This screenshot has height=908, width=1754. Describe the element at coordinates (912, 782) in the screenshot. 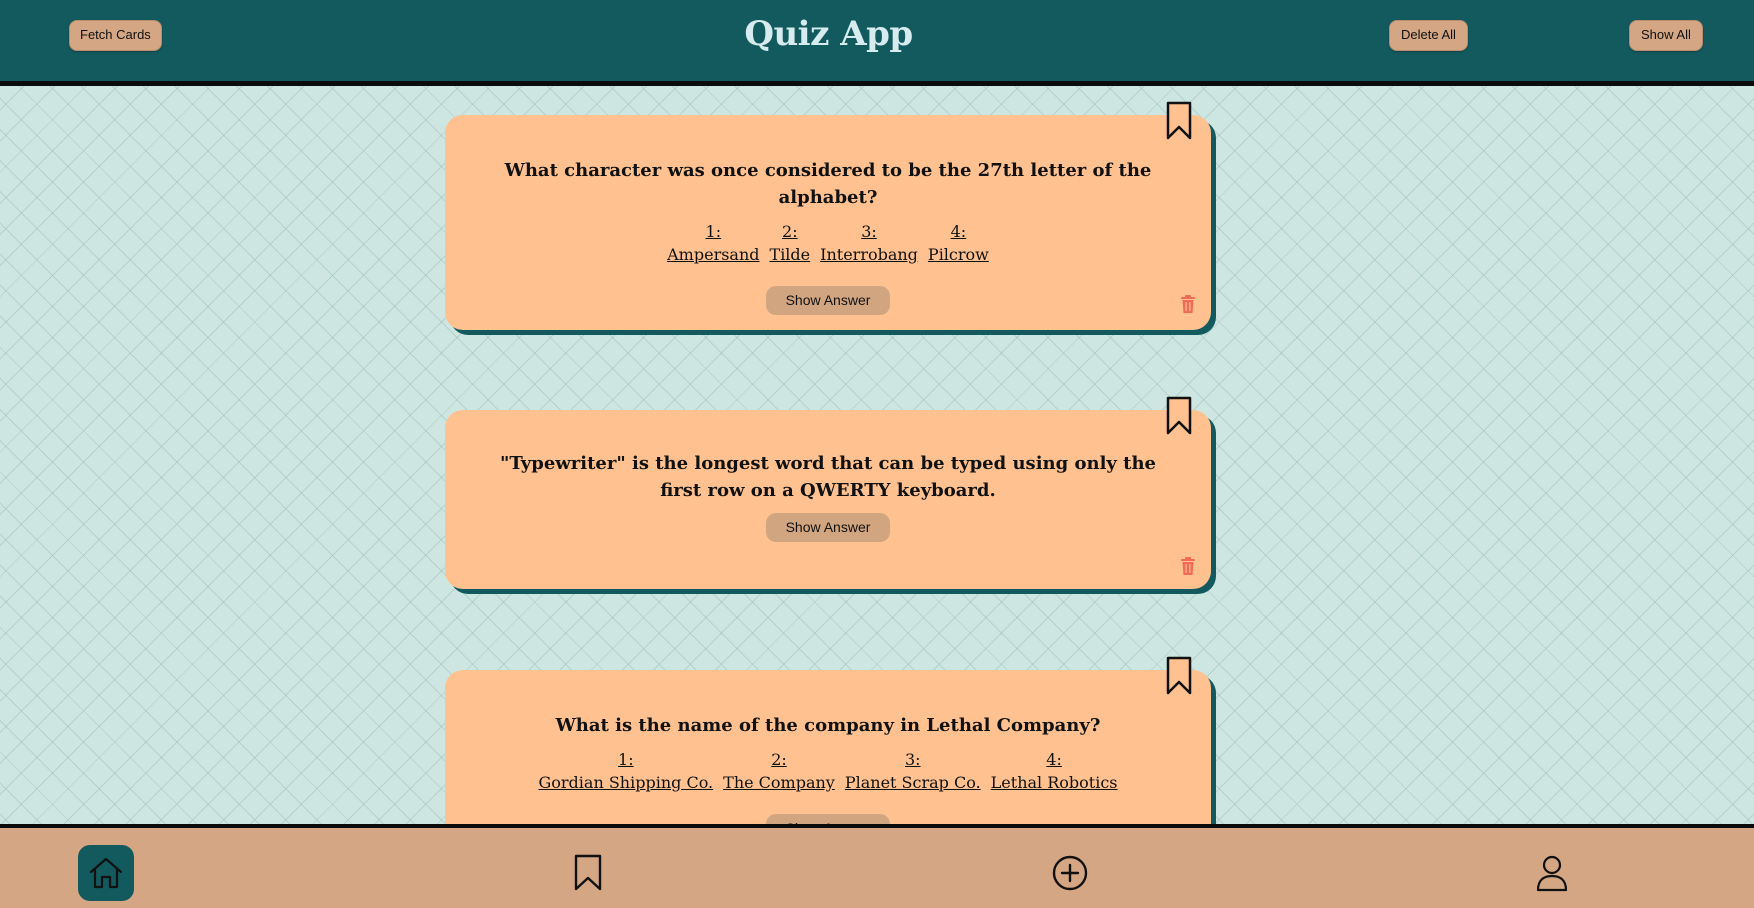

I see `answer-text: Planet Scrap Co.` at that location.